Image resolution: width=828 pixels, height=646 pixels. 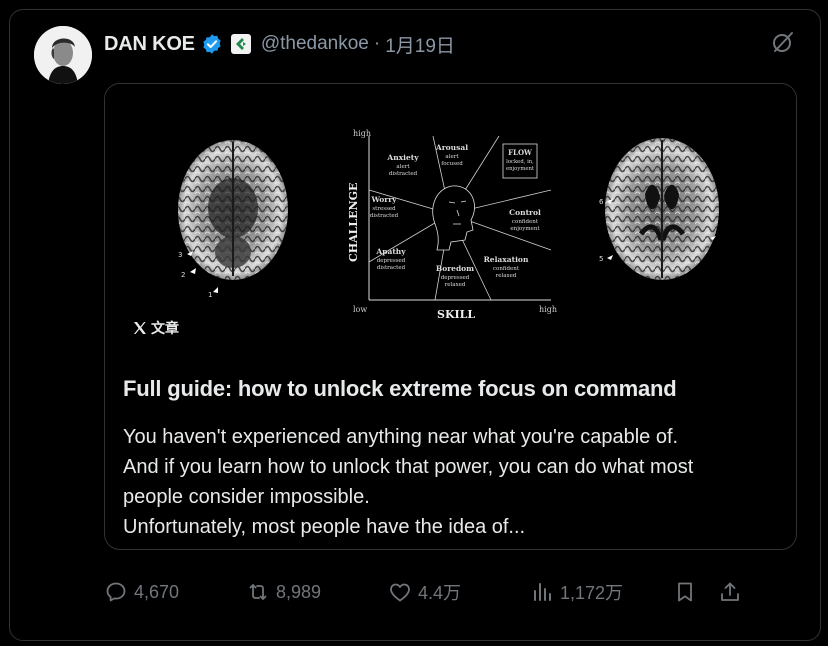 I want to click on region-boredom: Boredom, so click(x=455, y=268).